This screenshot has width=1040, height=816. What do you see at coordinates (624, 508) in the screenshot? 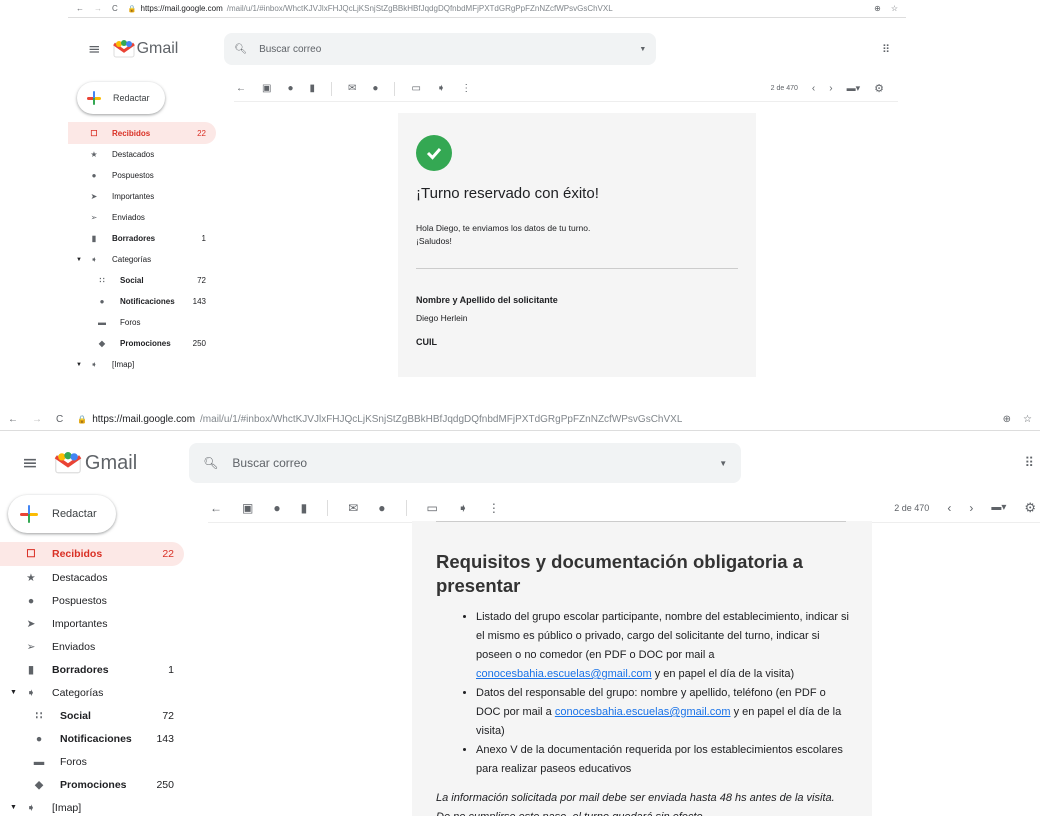
I see `message-toolbar: ← ▣ ● ▮ ✉ ● ▭ ➧ ⋮ 2 de 470 ‹ › ▬▾ ⚙` at bounding box center [624, 508].